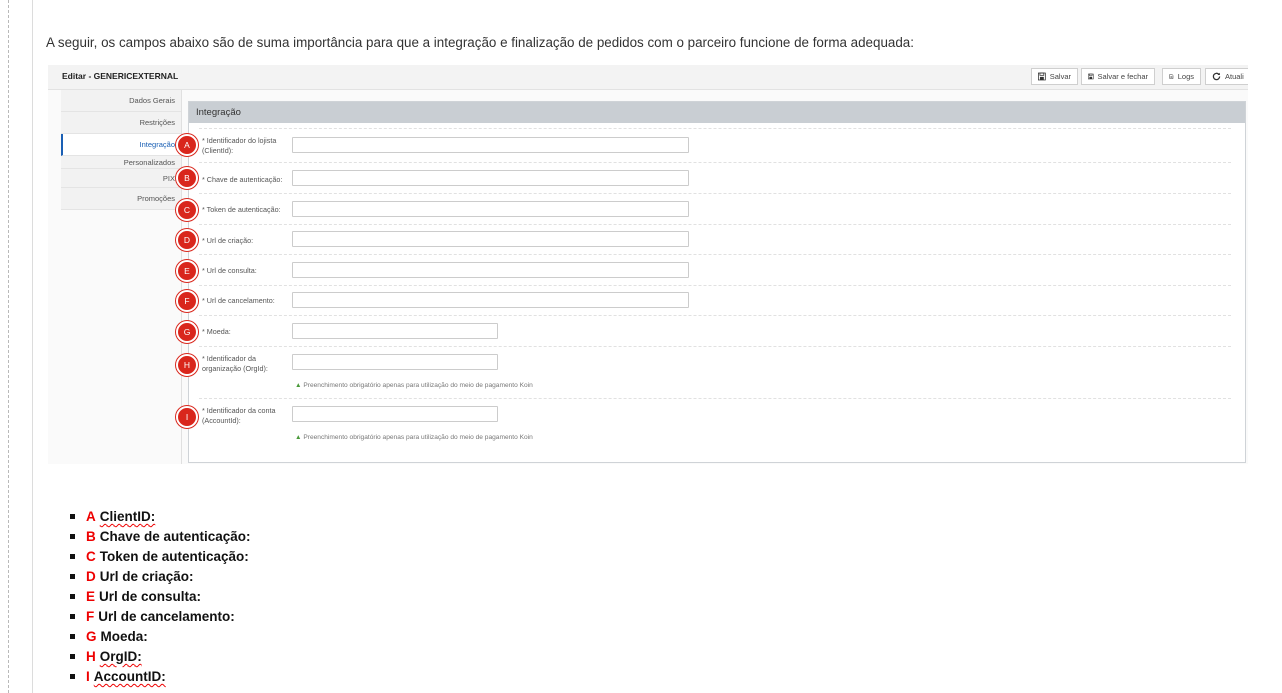 This screenshot has height=693, width=1282. What do you see at coordinates (121, 101) in the screenshot?
I see `sidebar-item-dados-gerais: Dados Gerais` at bounding box center [121, 101].